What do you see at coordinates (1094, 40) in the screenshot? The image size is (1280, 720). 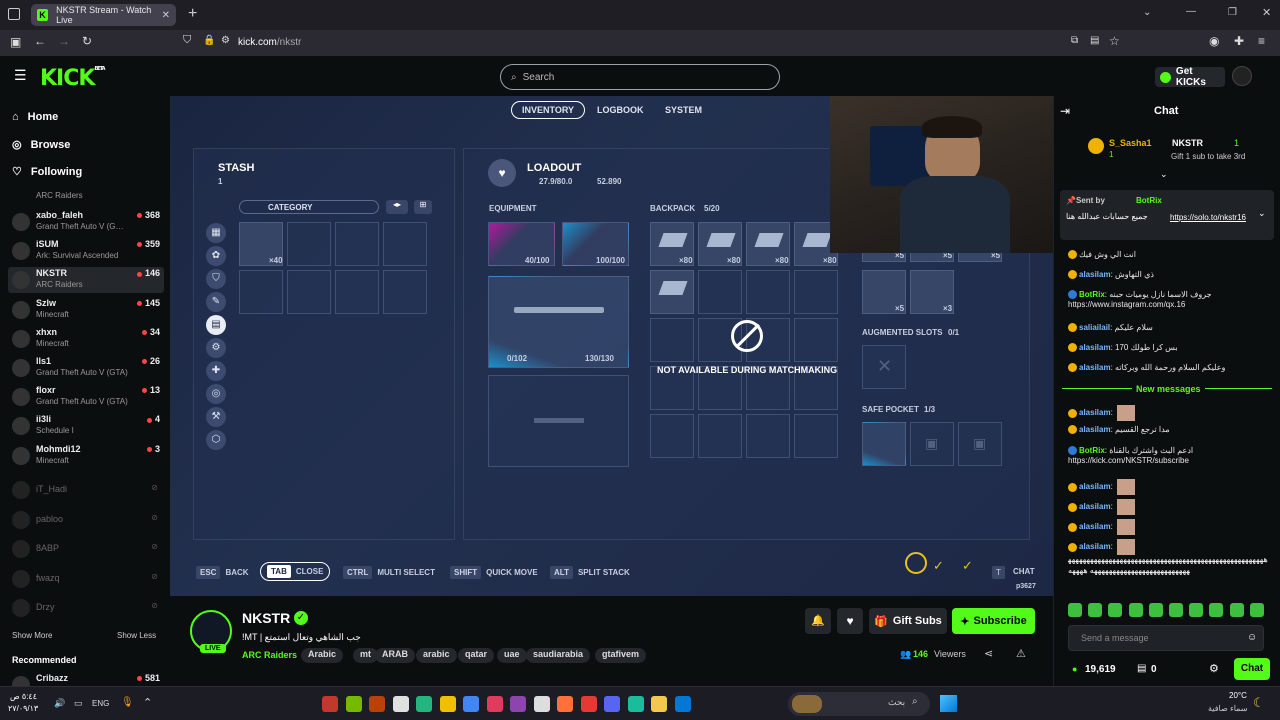 I see `reader-view-icon: ▤` at bounding box center [1094, 40].